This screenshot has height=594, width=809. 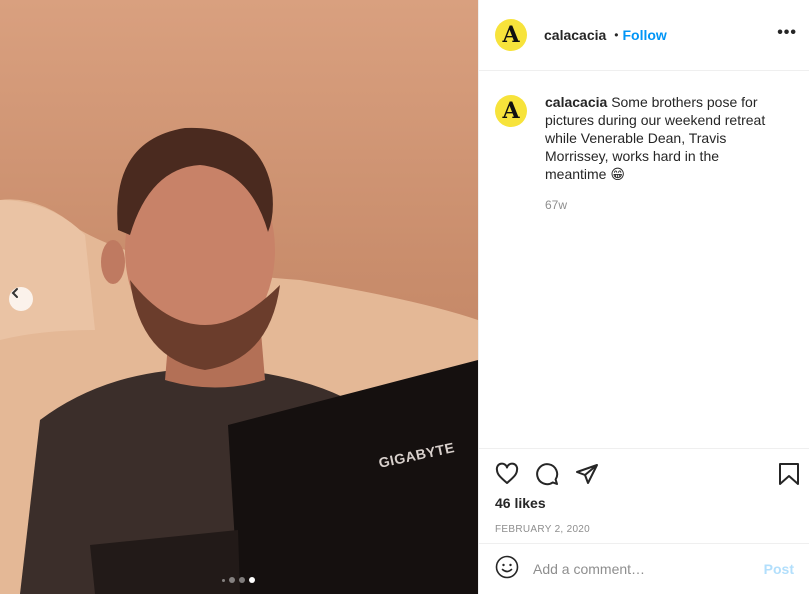 I want to click on post-time: 67w, so click(x=662, y=205).